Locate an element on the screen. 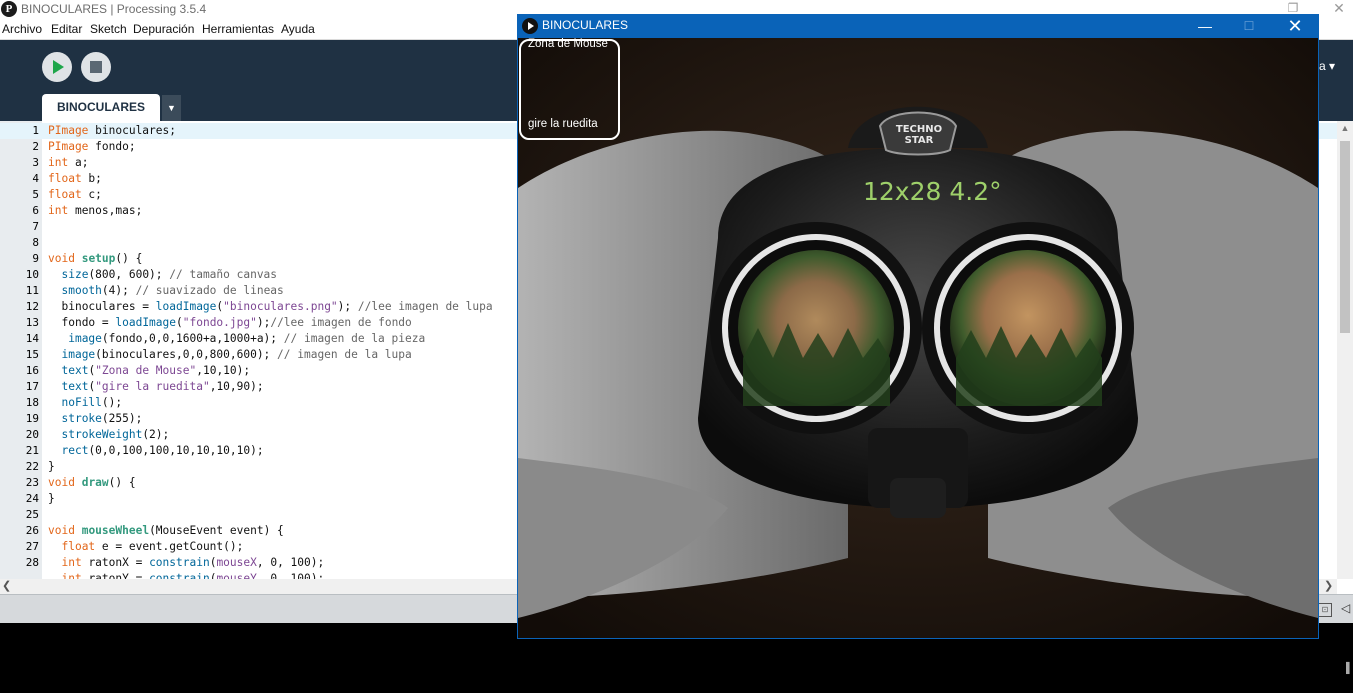 This screenshot has height=693, width=1353. menu-herramientas: Herramientas is located at coordinates (238, 29).